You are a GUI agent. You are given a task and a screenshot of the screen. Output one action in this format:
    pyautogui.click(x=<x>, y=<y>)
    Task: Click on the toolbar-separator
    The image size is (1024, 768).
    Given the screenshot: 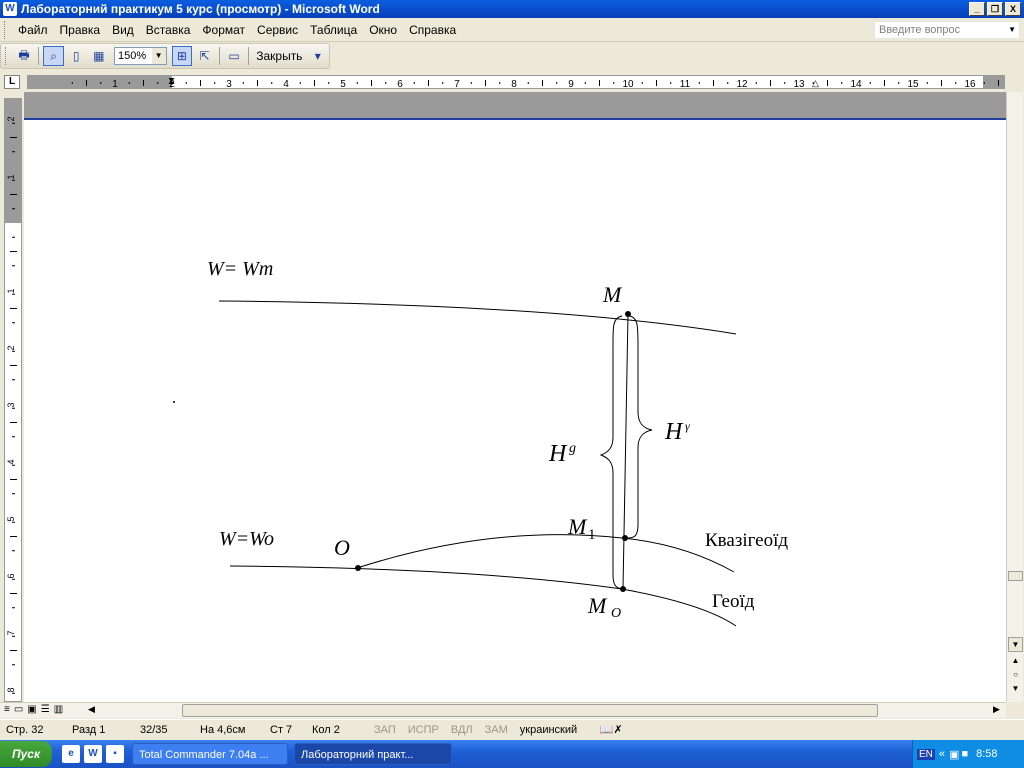 What is the action you would take?
    pyautogui.click(x=249, y=56)
    